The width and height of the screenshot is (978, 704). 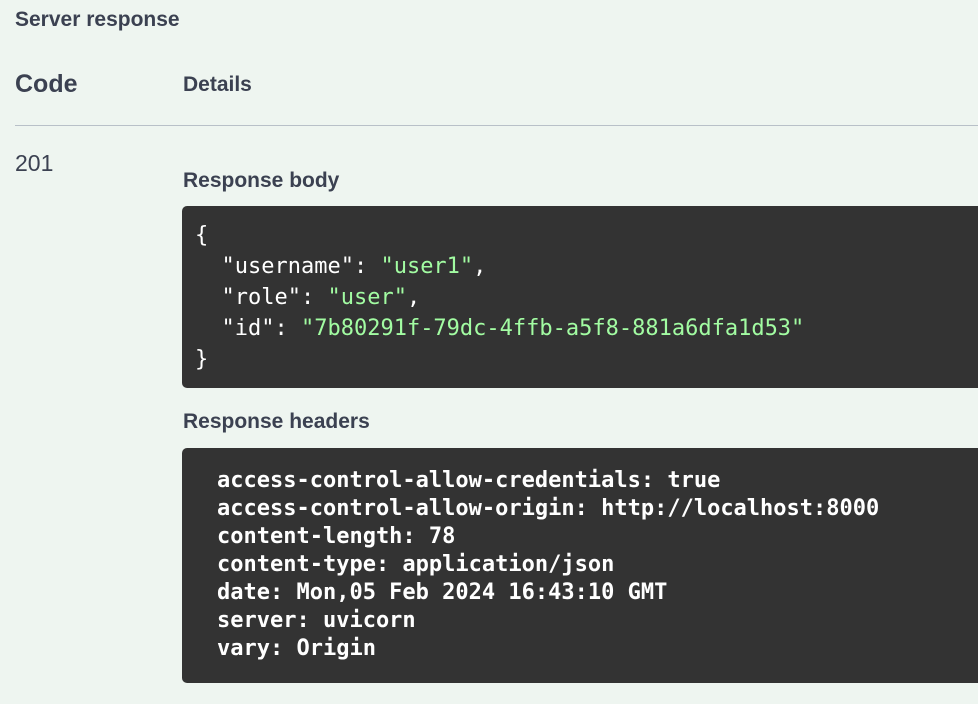 What do you see at coordinates (46, 84) in the screenshot?
I see `code-column-header: Code` at bounding box center [46, 84].